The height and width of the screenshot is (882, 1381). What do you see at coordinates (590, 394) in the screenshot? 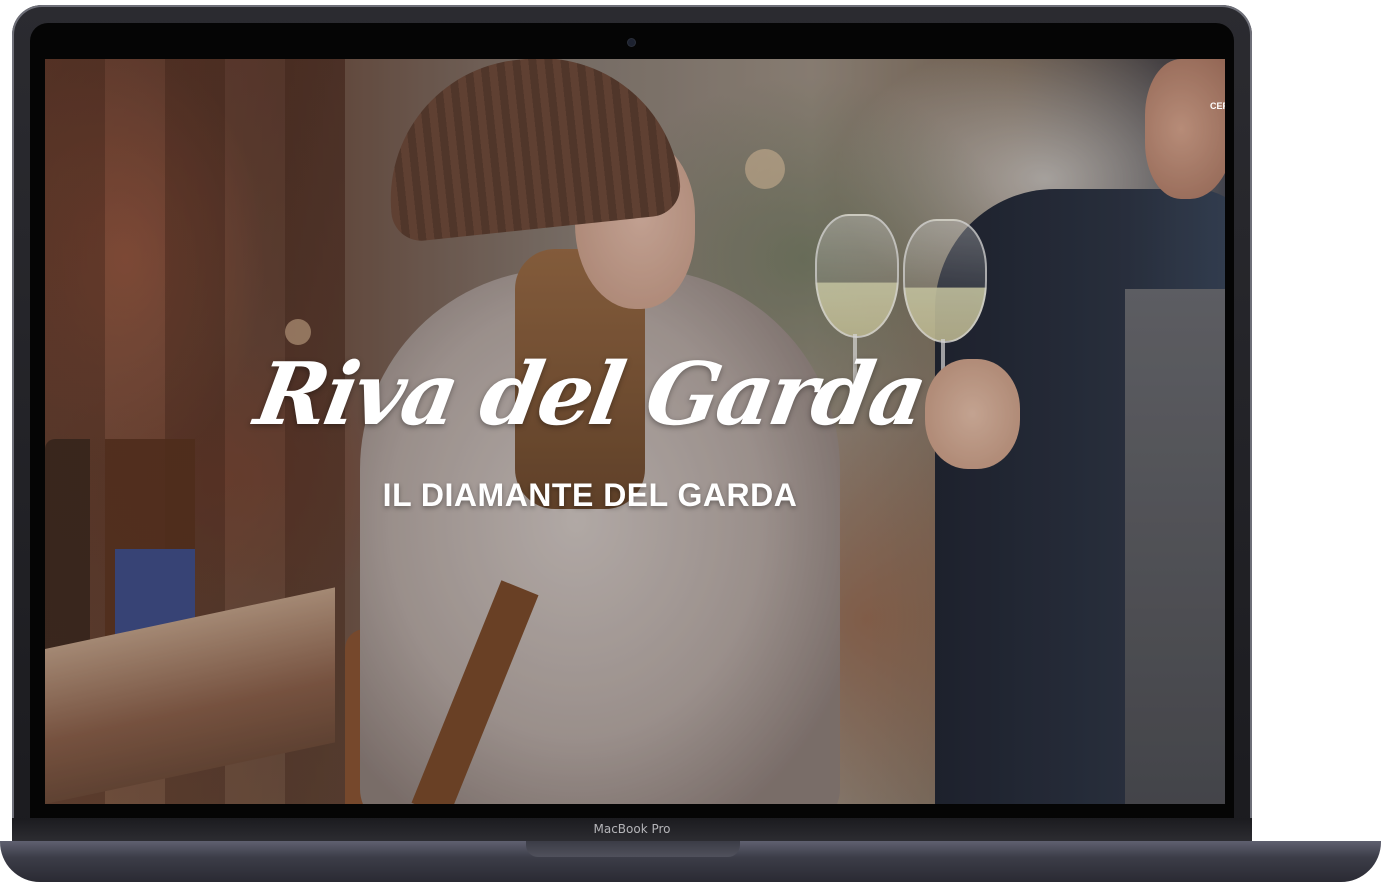
I see `hero-title: Riva del Garda` at bounding box center [590, 394].